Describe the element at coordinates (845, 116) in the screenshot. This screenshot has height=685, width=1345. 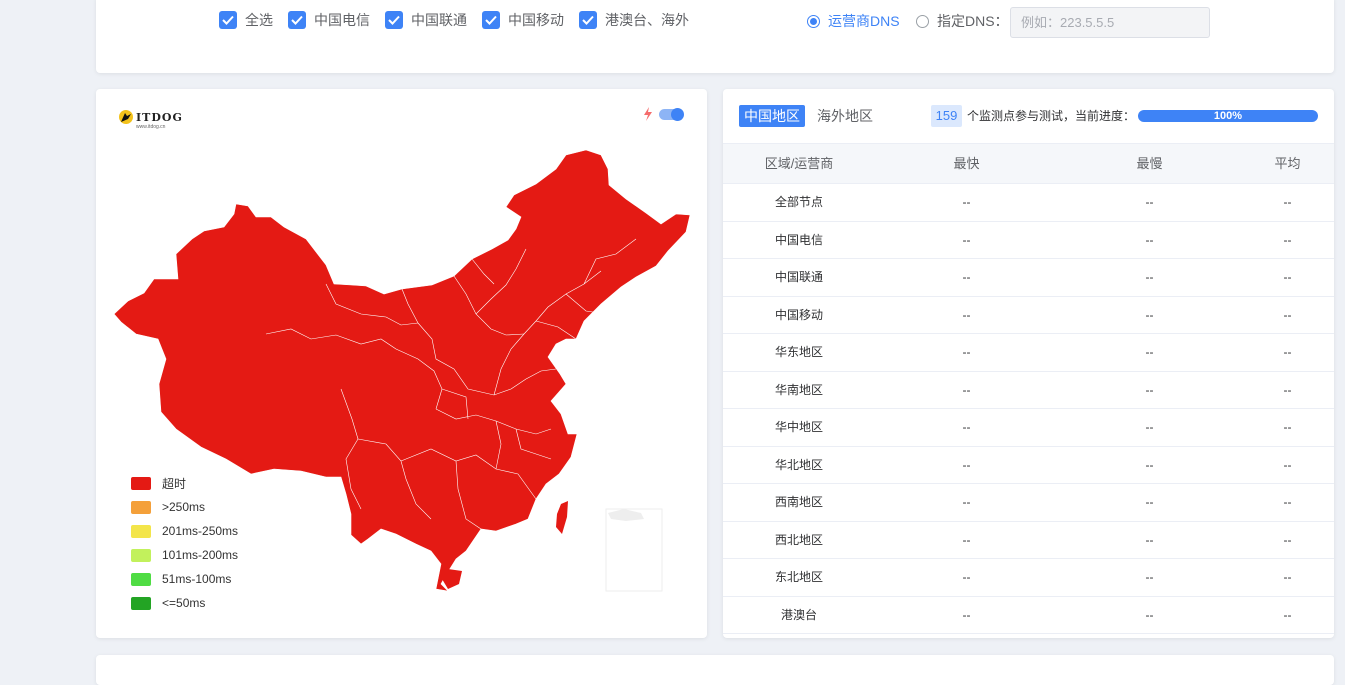
I see `tab-overseas: 海外地区` at that location.